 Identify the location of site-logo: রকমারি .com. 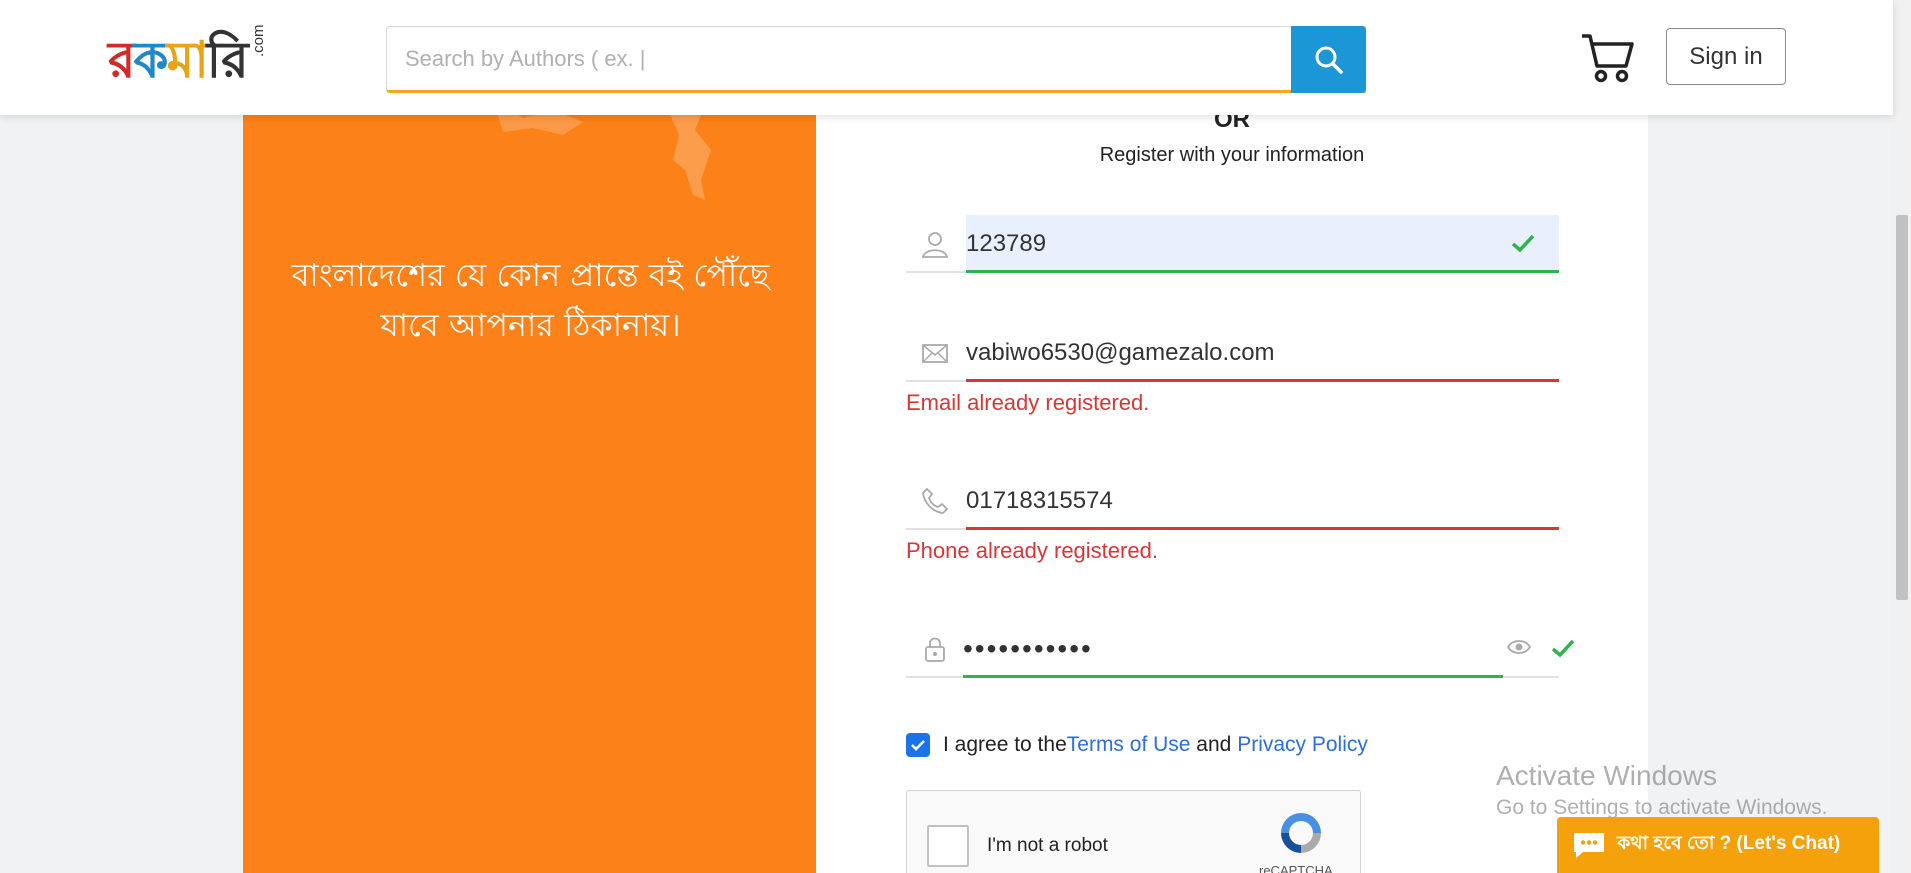
(190, 58).